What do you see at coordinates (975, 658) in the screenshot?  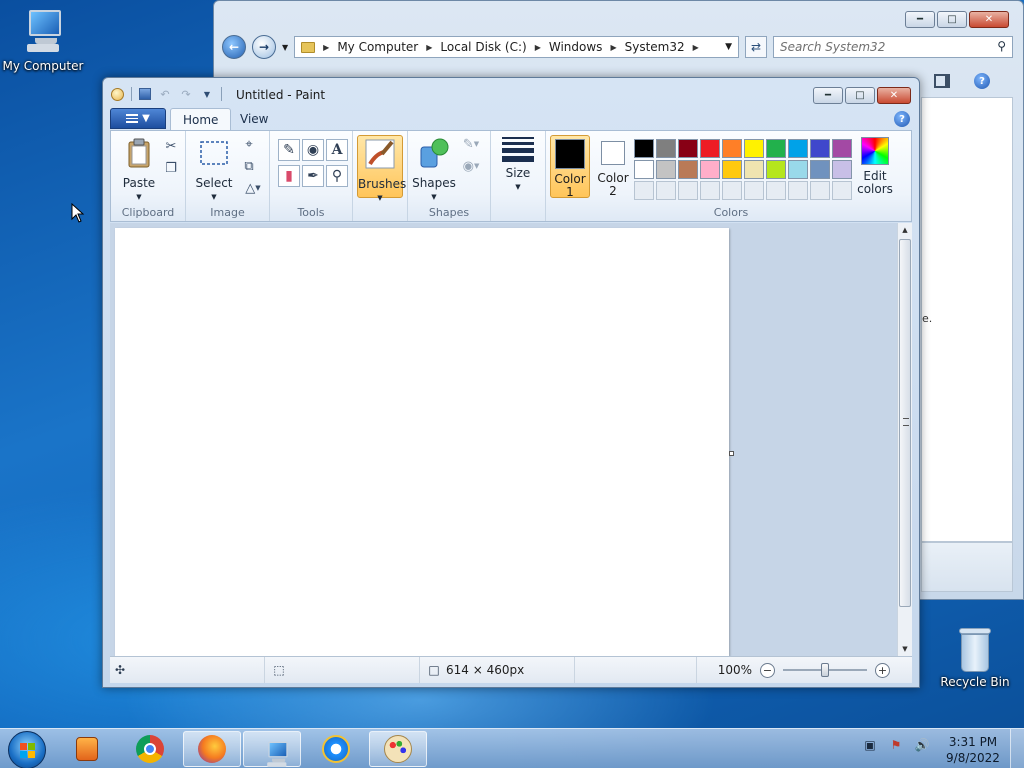 I see `desktop-icon-recycle-bin: Recycle Bin` at bounding box center [975, 658].